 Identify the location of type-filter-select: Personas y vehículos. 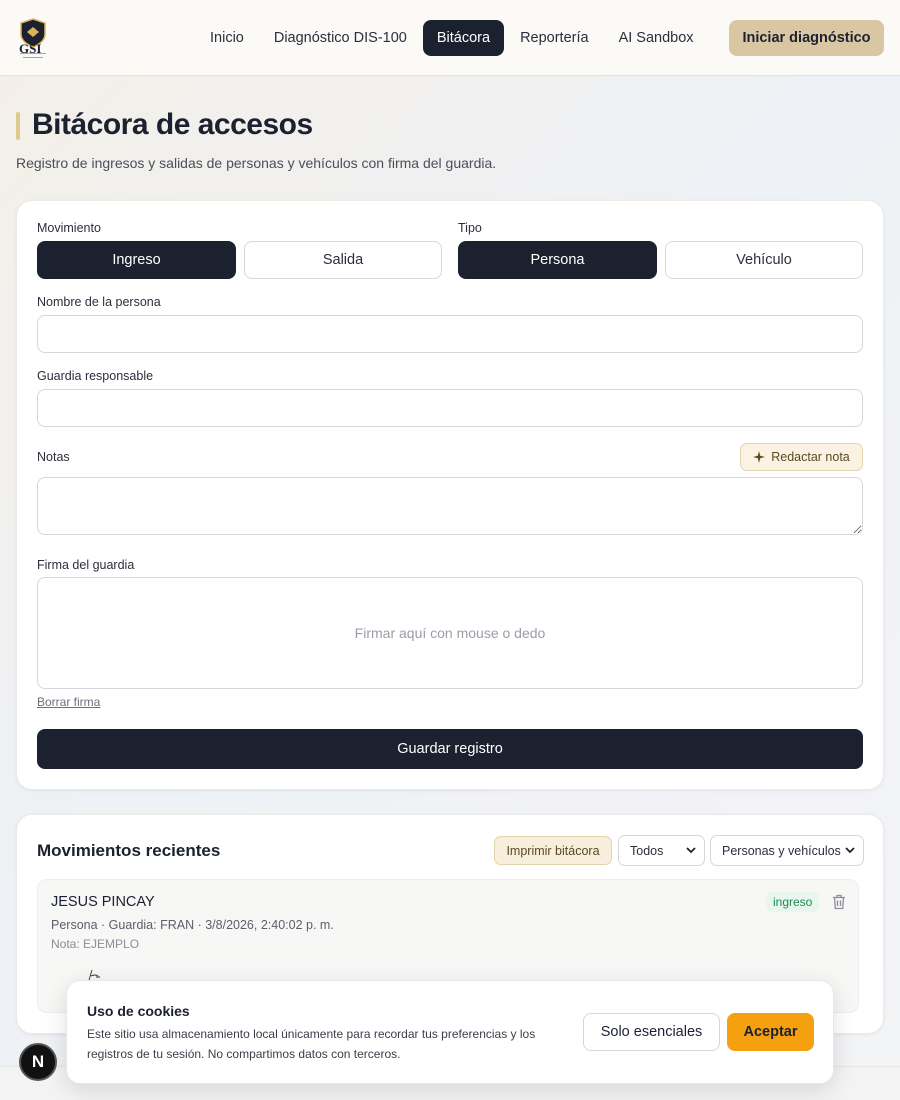
(787, 850).